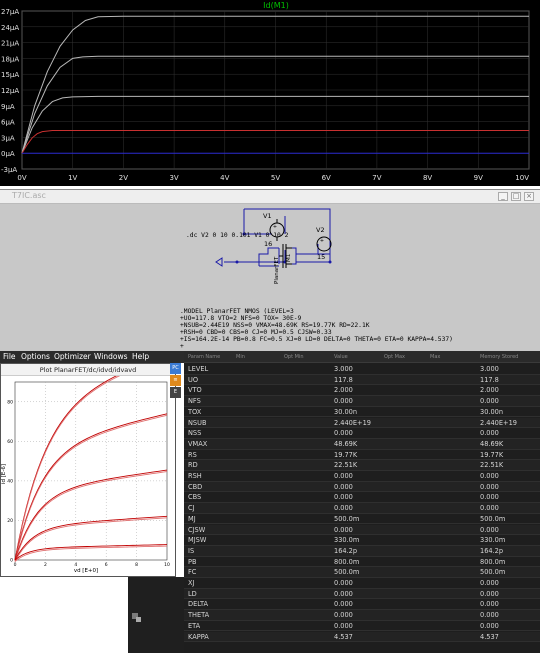  Describe the element at coordinates (343, 390) in the screenshot. I see `value-cell: 2.000` at that location.